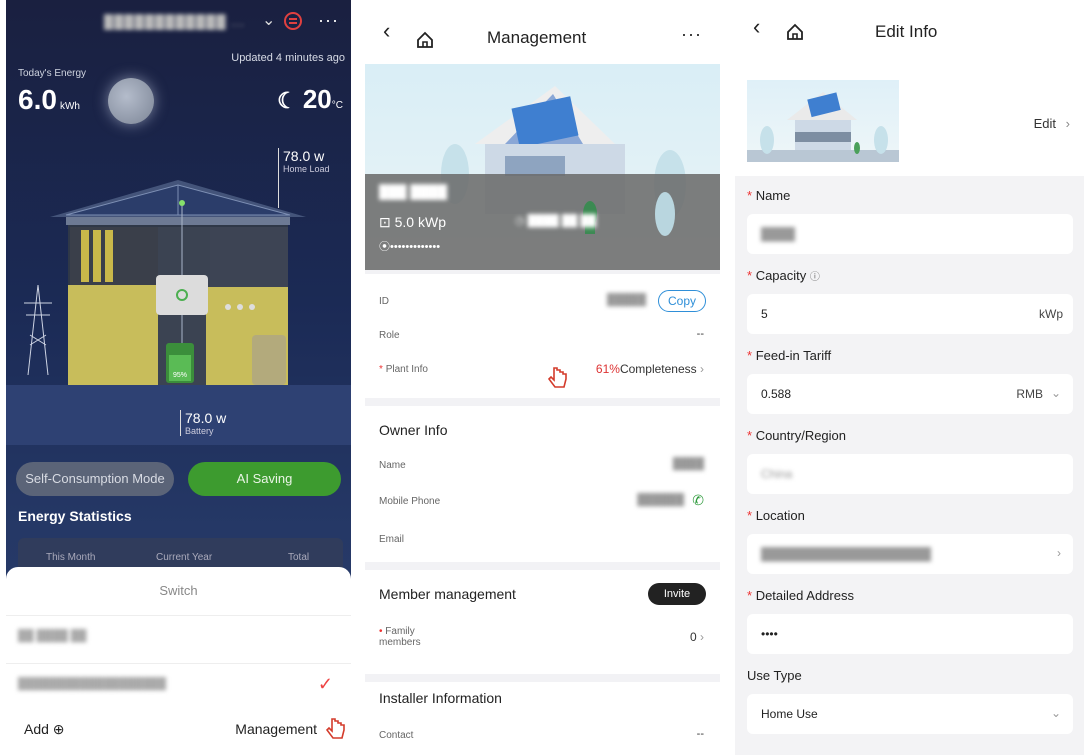  I want to click on capacity-unit: kWp, so click(1051, 314).